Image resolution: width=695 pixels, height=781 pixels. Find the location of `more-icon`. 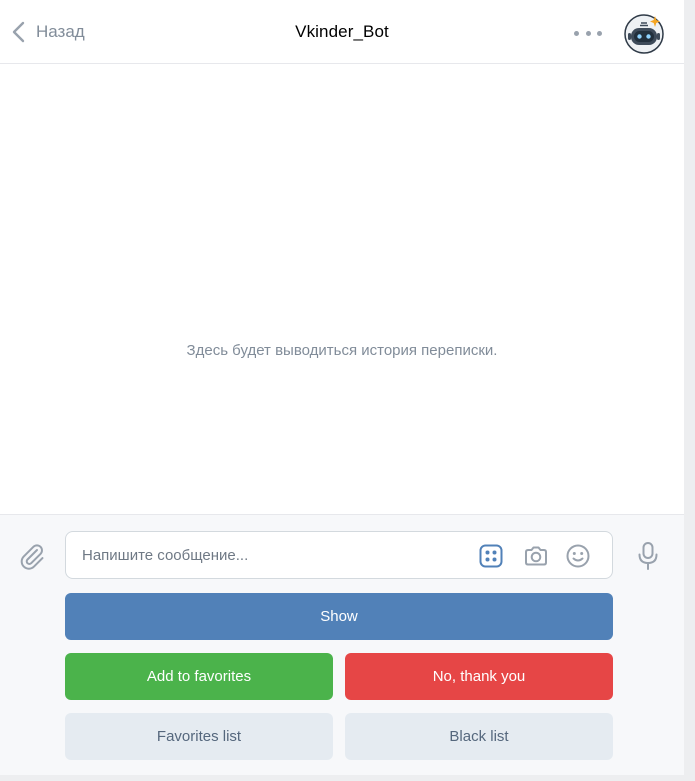

more-icon is located at coordinates (588, 33).